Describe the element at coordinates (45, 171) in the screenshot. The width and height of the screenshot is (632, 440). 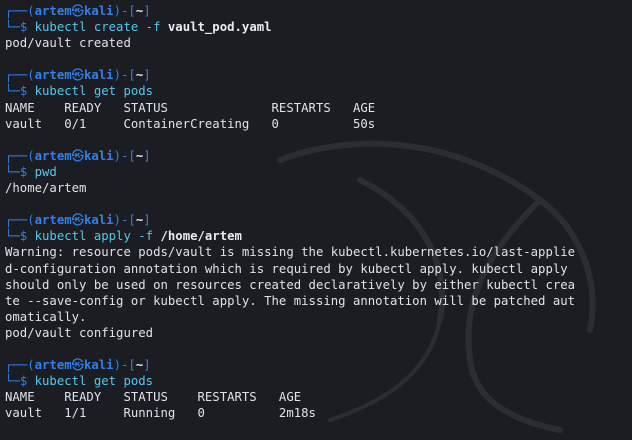
I see `command-text: pwd` at that location.